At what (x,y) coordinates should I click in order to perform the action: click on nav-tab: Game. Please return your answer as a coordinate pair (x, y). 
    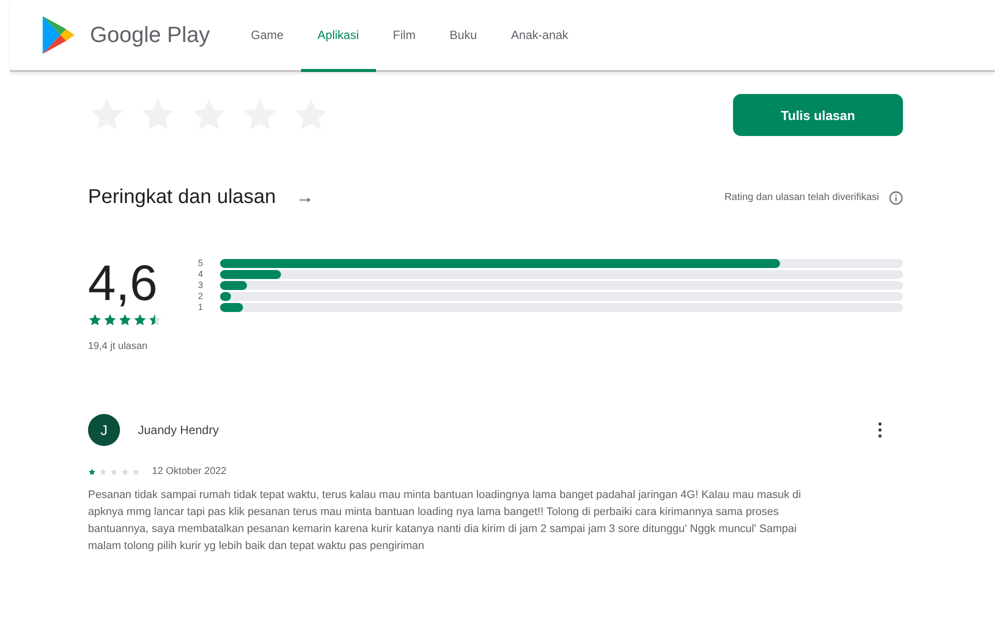
    Looking at the image, I should click on (267, 36).